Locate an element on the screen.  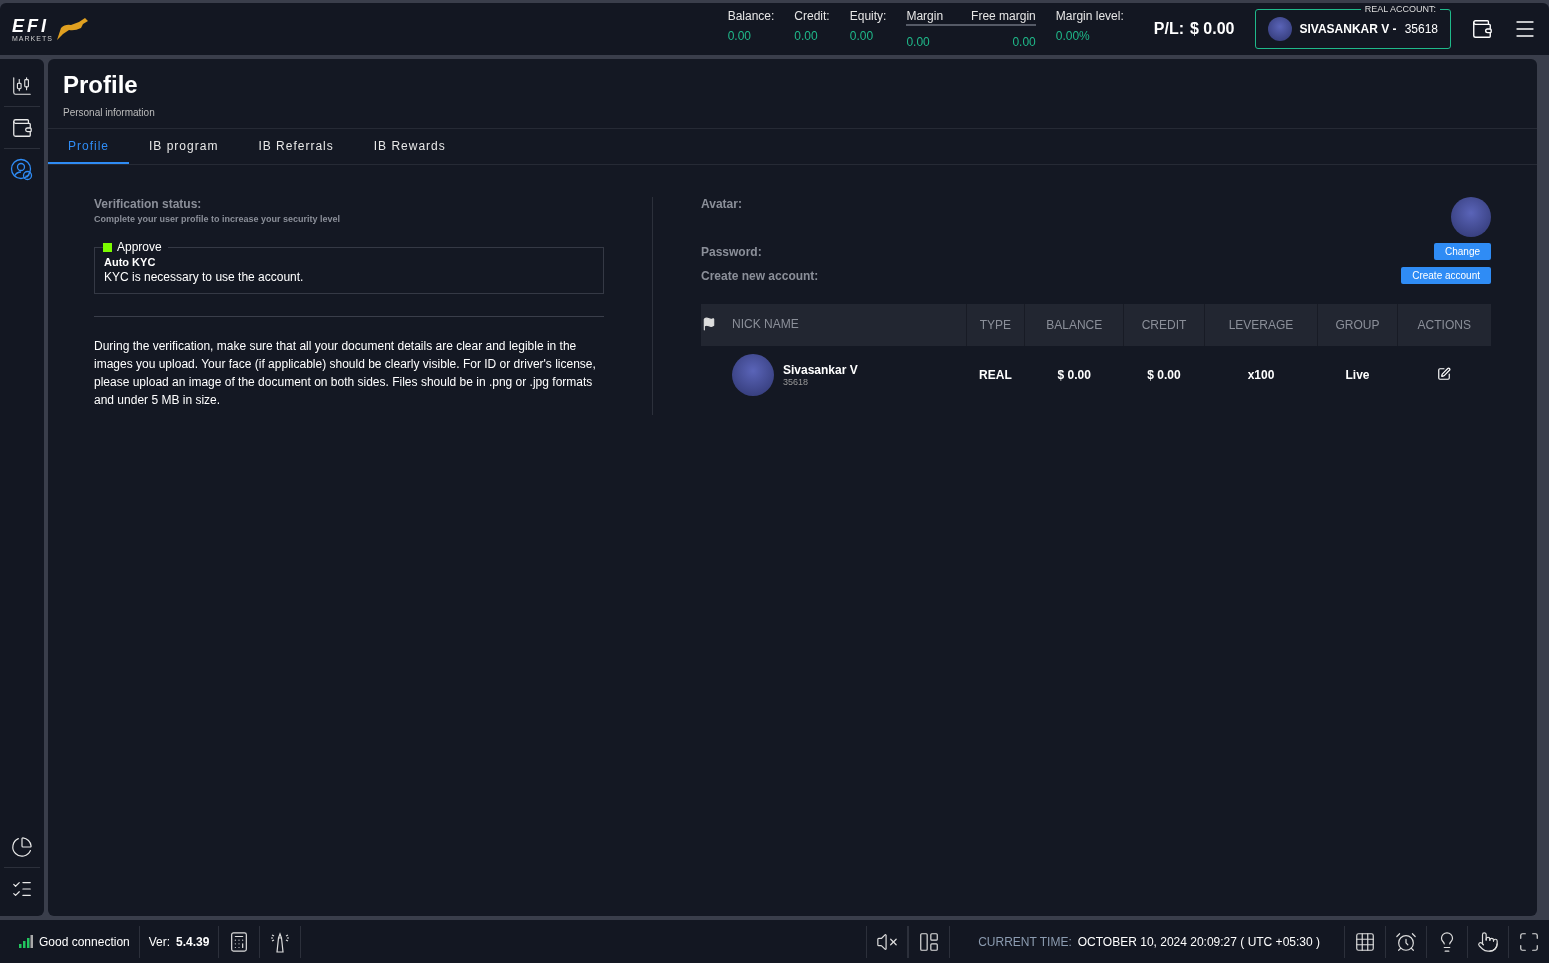
column-header: ACTIONS is located at coordinates (1444, 325).